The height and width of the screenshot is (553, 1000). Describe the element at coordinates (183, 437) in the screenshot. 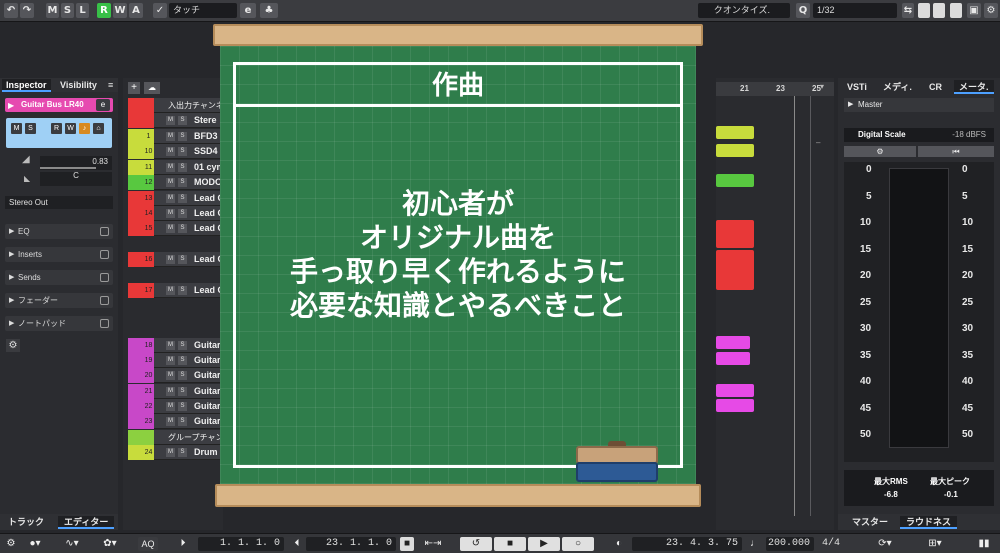

I see `track-row: グループチャンネル` at that location.